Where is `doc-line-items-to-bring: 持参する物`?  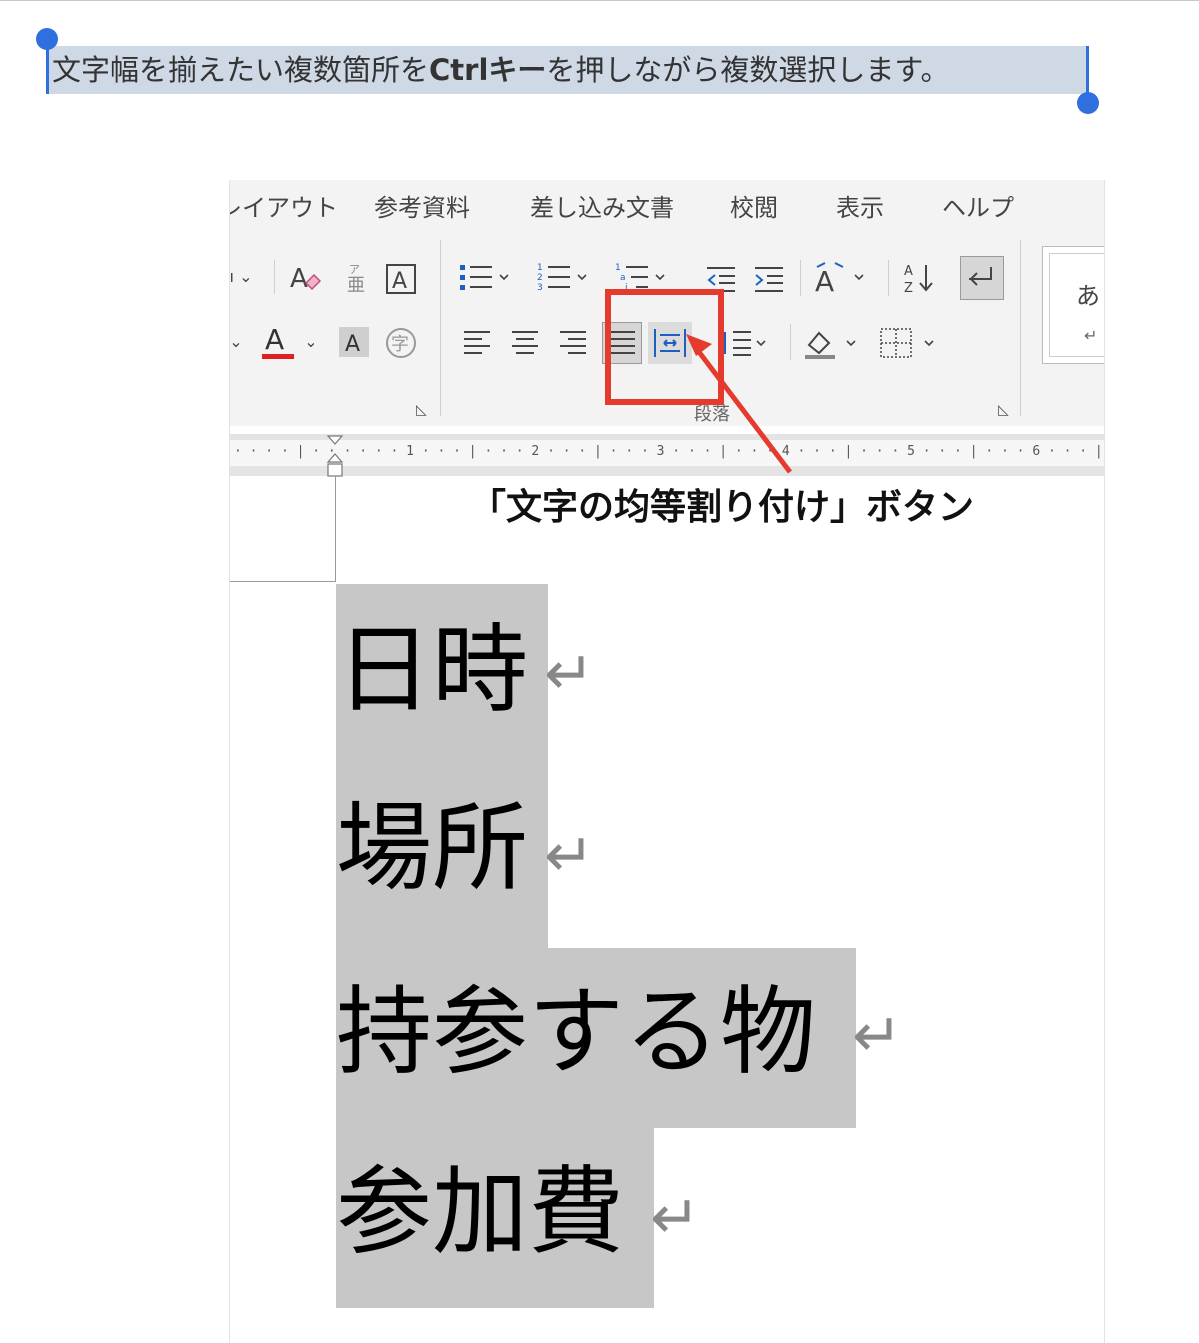 doc-line-items-to-bring: 持参する物 is located at coordinates (596, 1038).